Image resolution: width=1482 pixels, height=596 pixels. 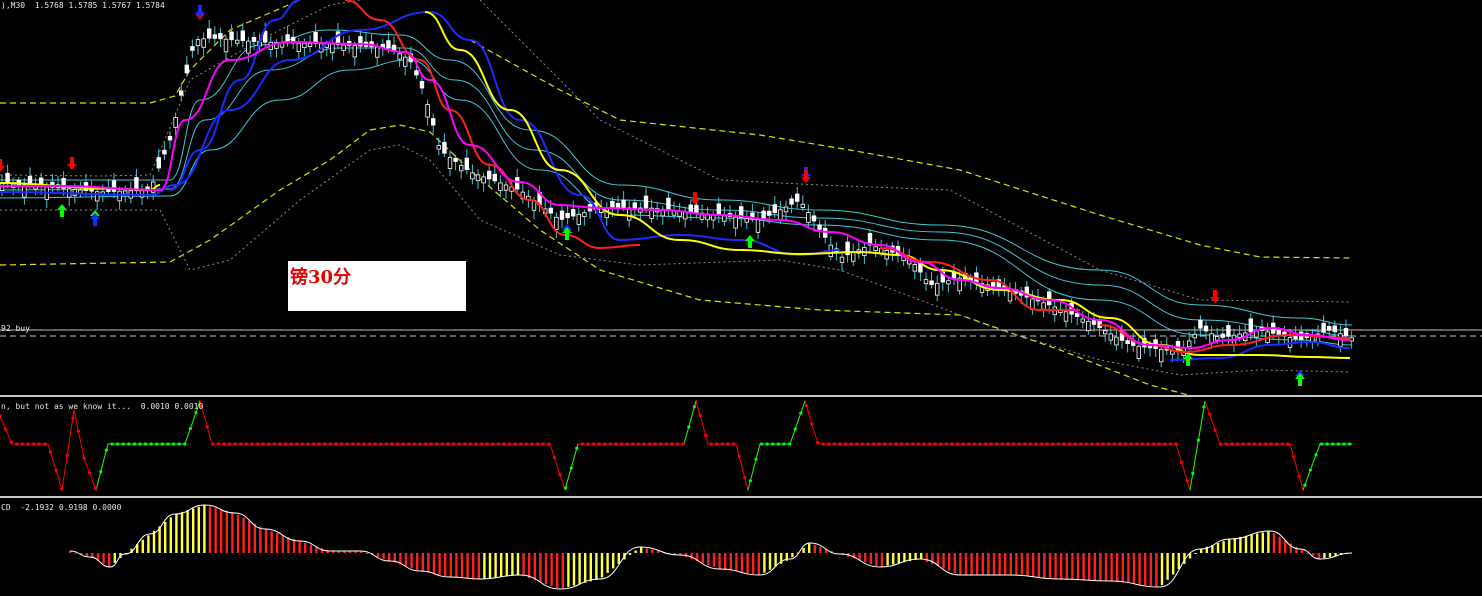 What do you see at coordinates (61, 507) in the screenshot?
I see `macd-header: CD -2.1932 0.9198 0.0000` at bounding box center [61, 507].